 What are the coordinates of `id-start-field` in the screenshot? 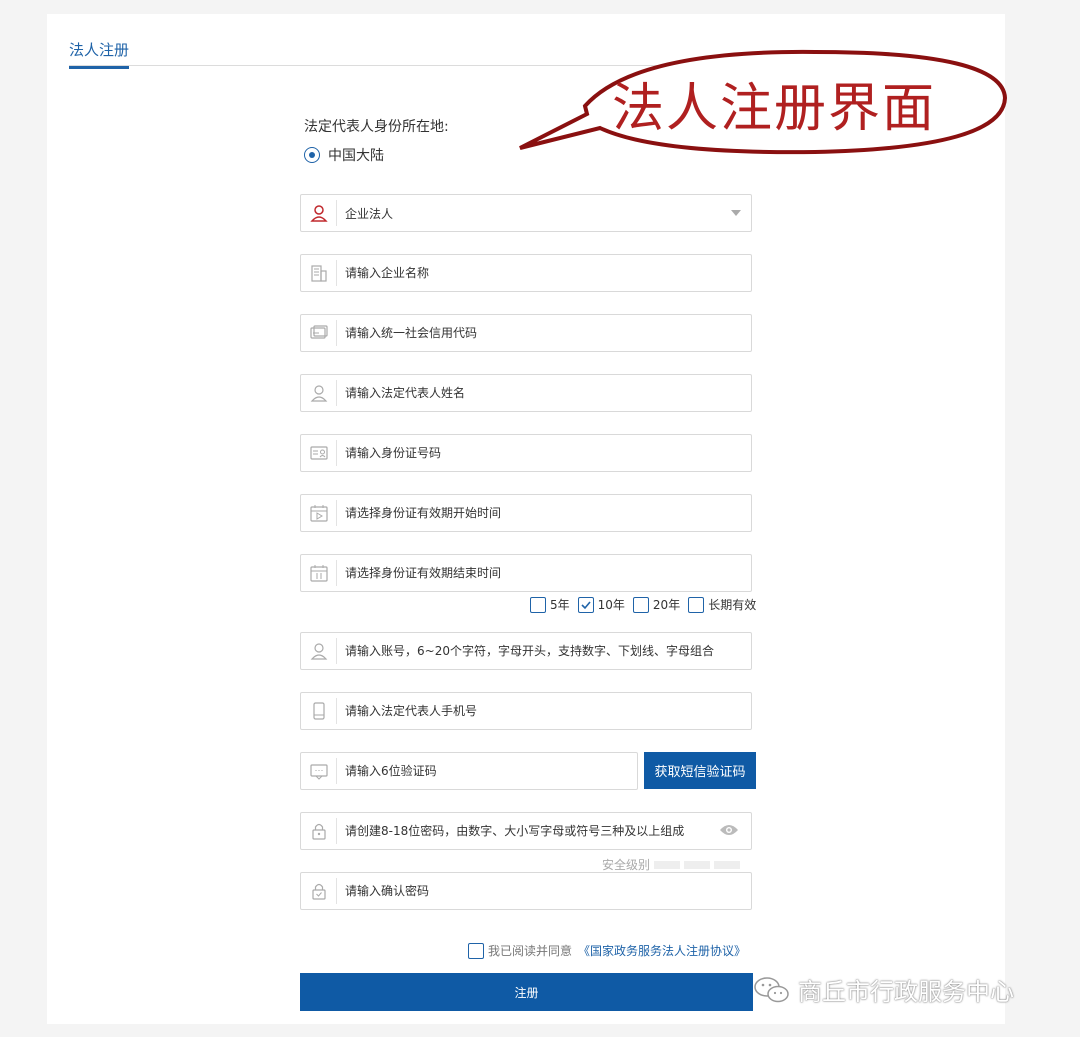 It's located at (526, 513).